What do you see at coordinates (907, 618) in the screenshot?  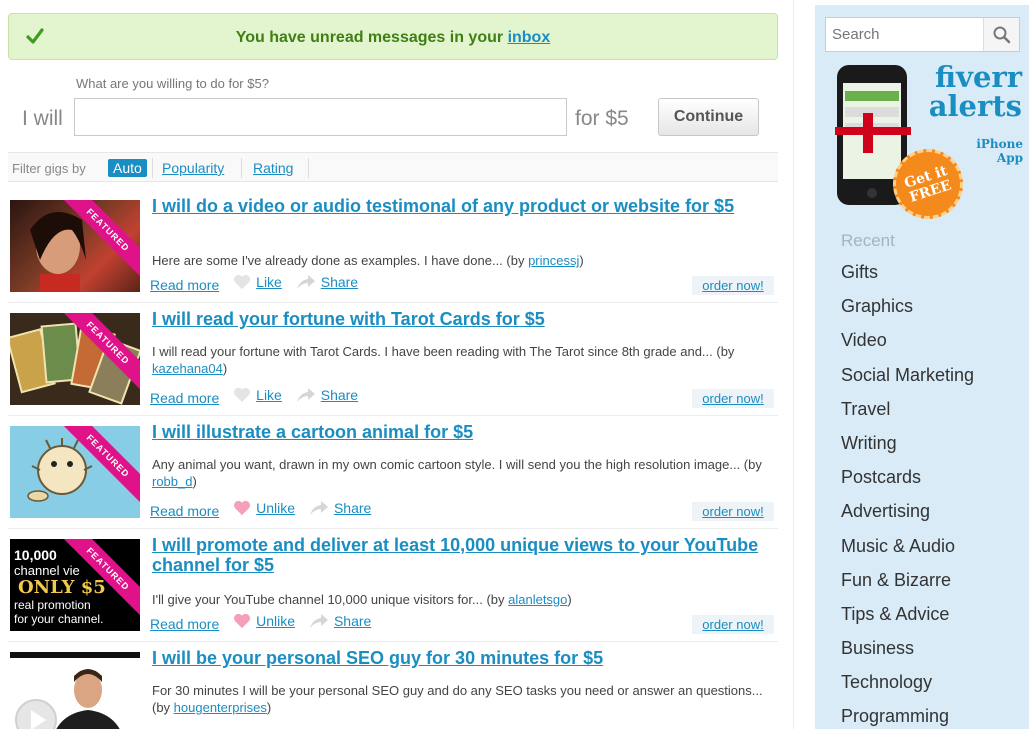 I see `category-tips-advice: Tips & Advice` at bounding box center [907, 618].